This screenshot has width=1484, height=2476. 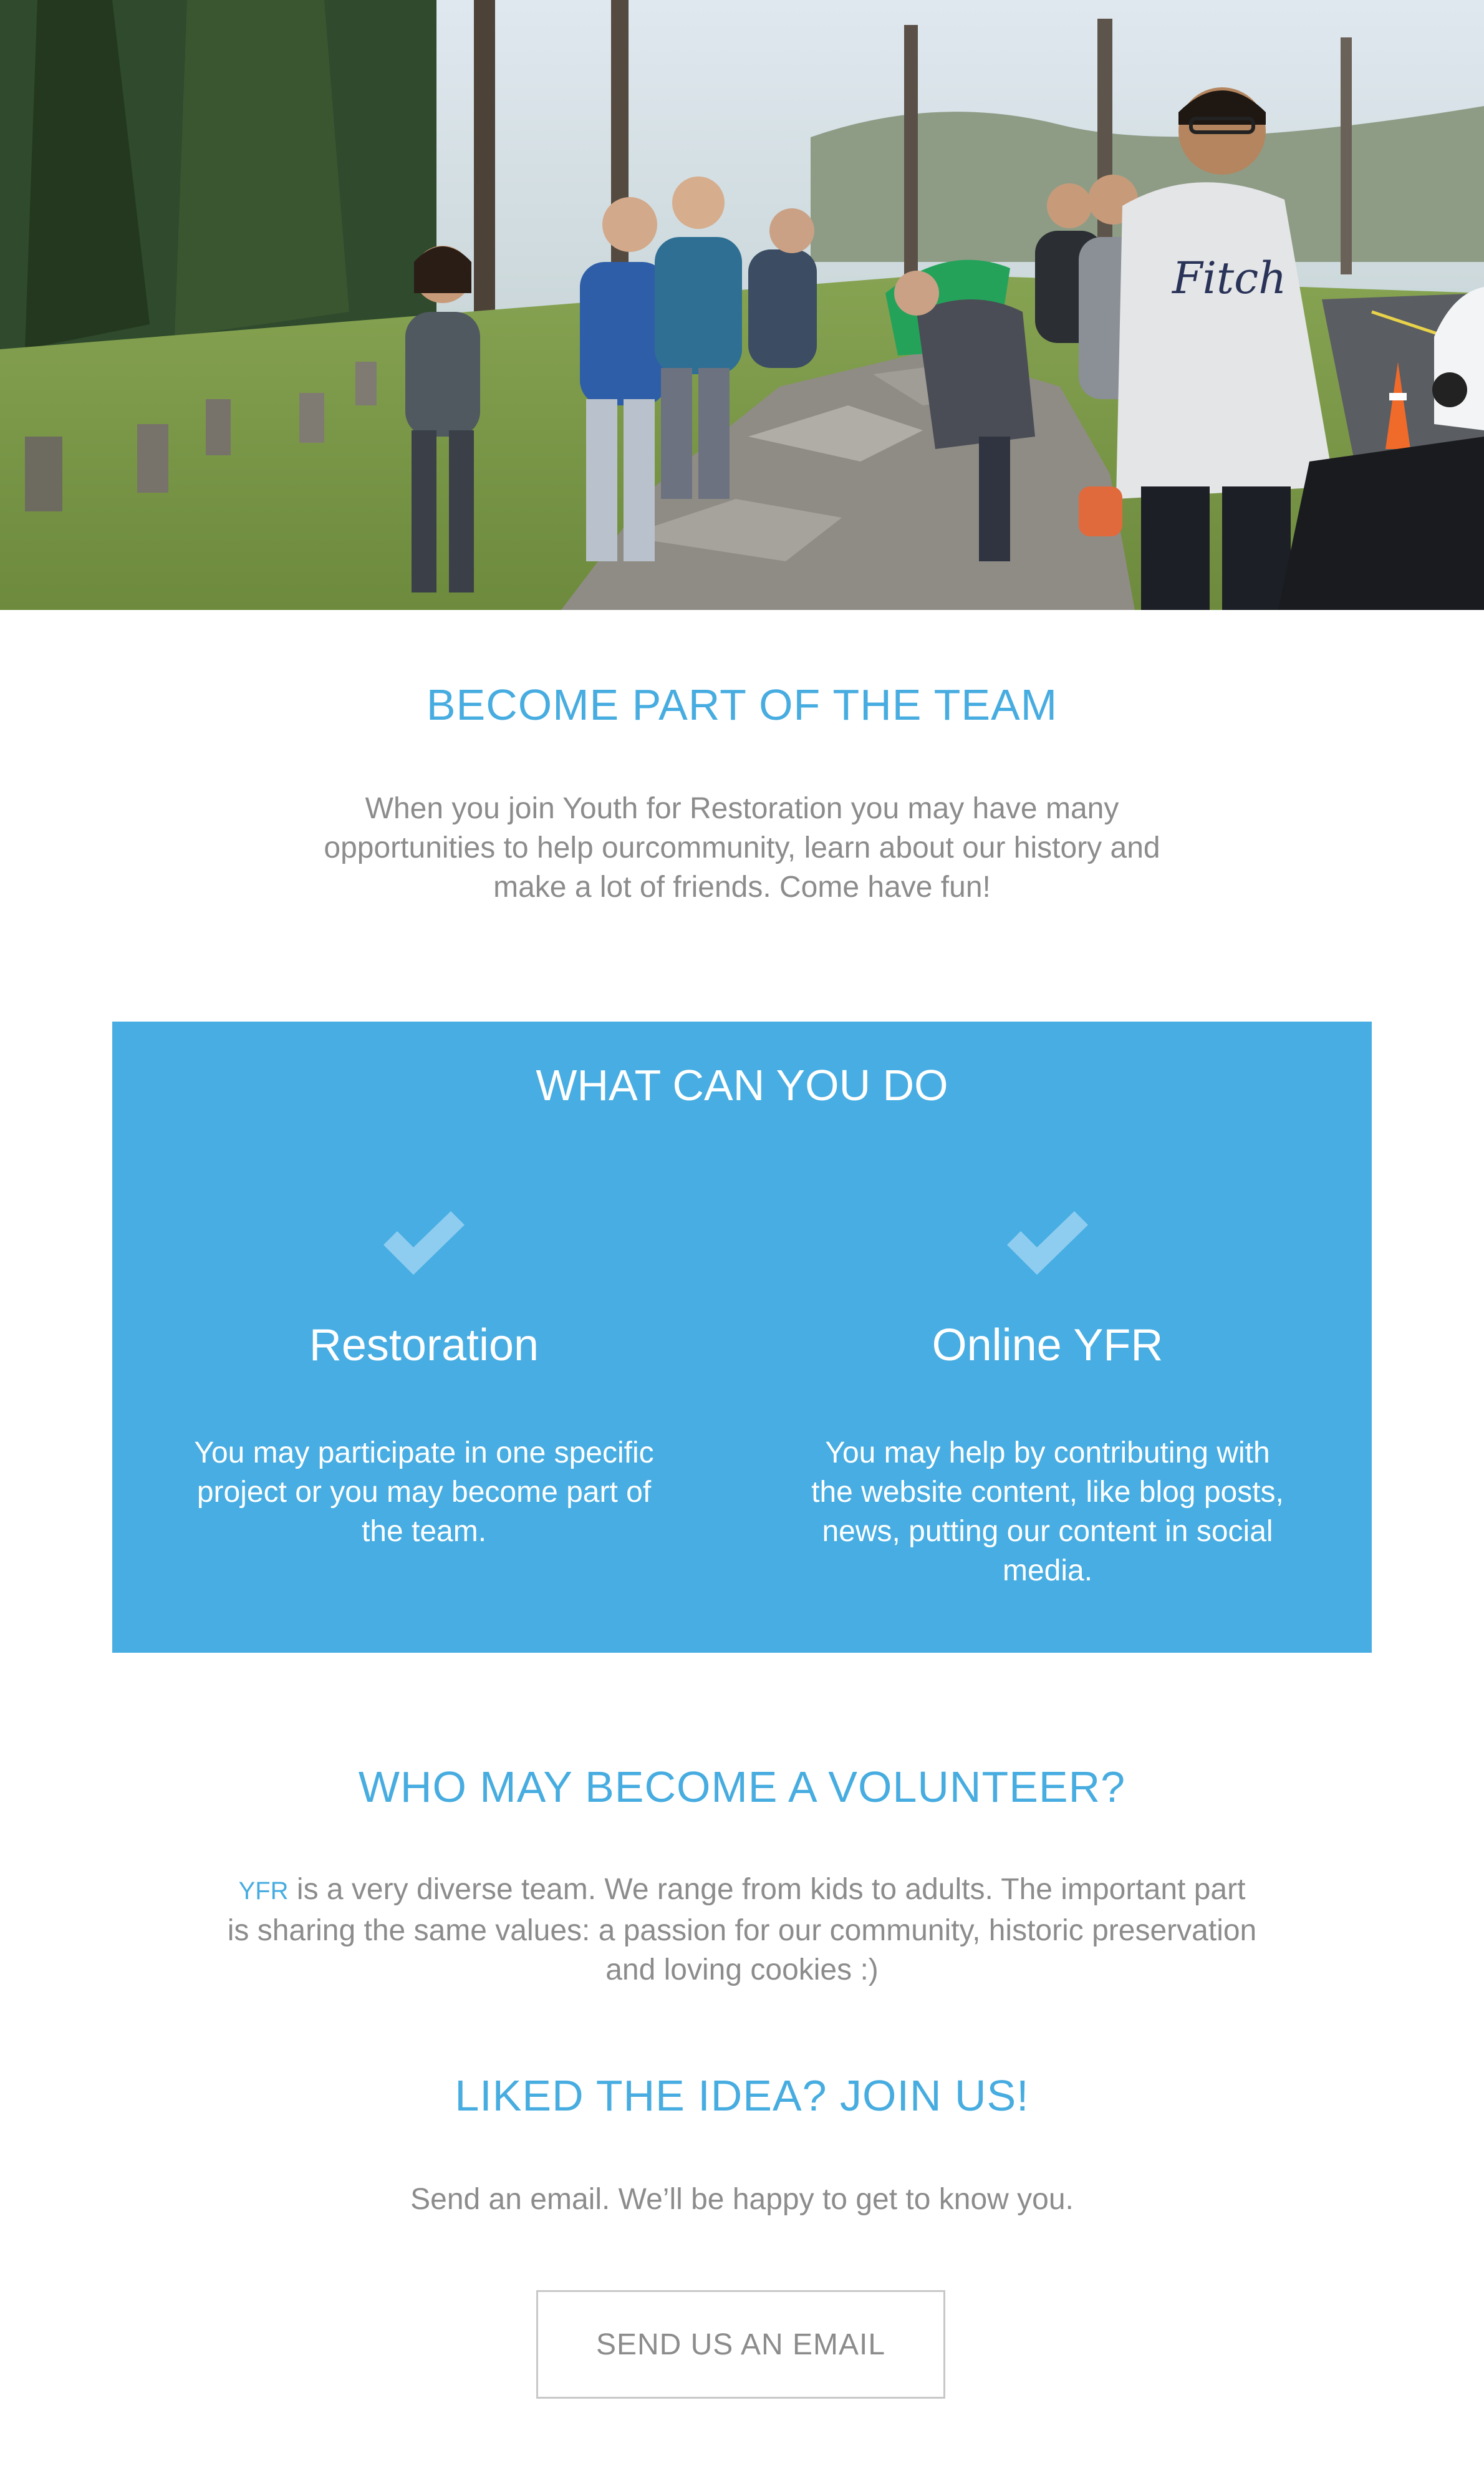 What do you see at coordinates (742, 1787) in the screenshot?
I see `volunteer-section-title: WHO MAY BECOME A VOLUNTEER?` at bounding box center [742, 1787].